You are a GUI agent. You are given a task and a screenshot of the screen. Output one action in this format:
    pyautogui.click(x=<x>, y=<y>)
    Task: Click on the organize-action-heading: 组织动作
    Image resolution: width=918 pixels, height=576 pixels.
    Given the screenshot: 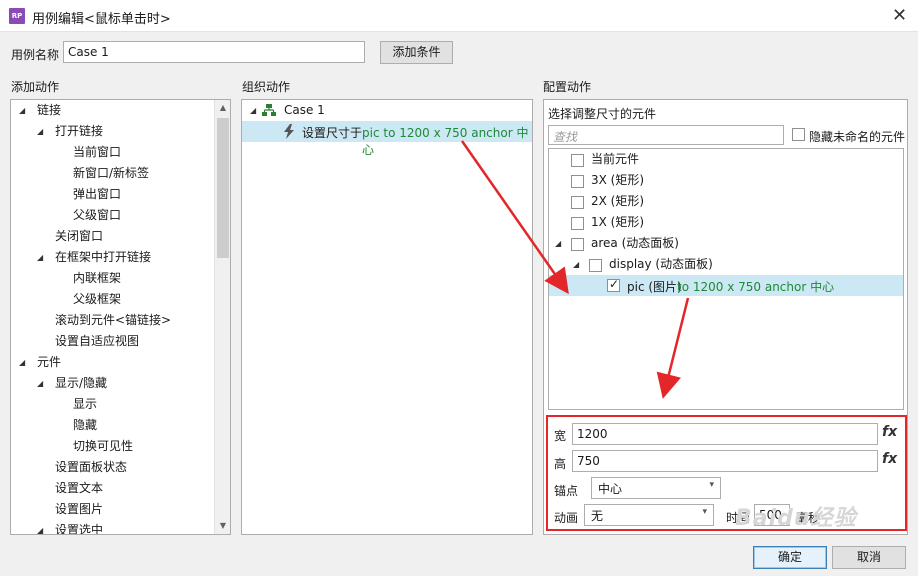 What is the action you would take?
    pyautogui.click(x=266, y=87)
    